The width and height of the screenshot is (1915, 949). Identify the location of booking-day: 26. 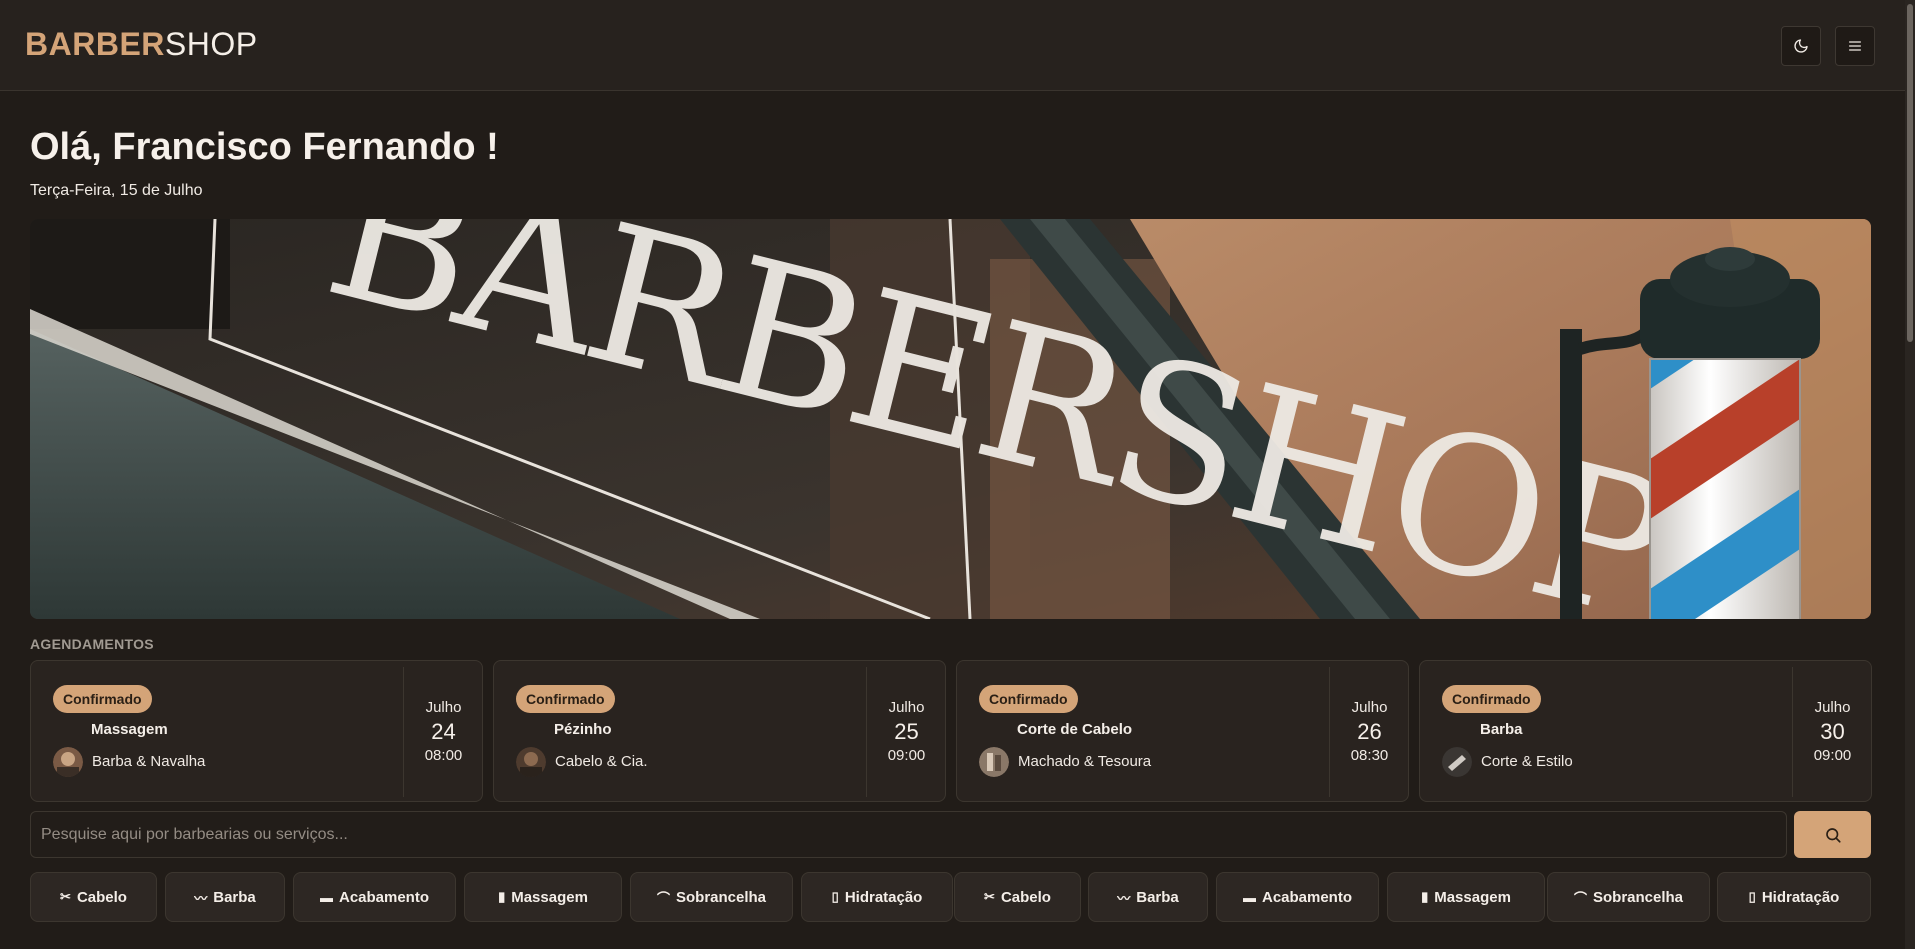
(1369, 731).